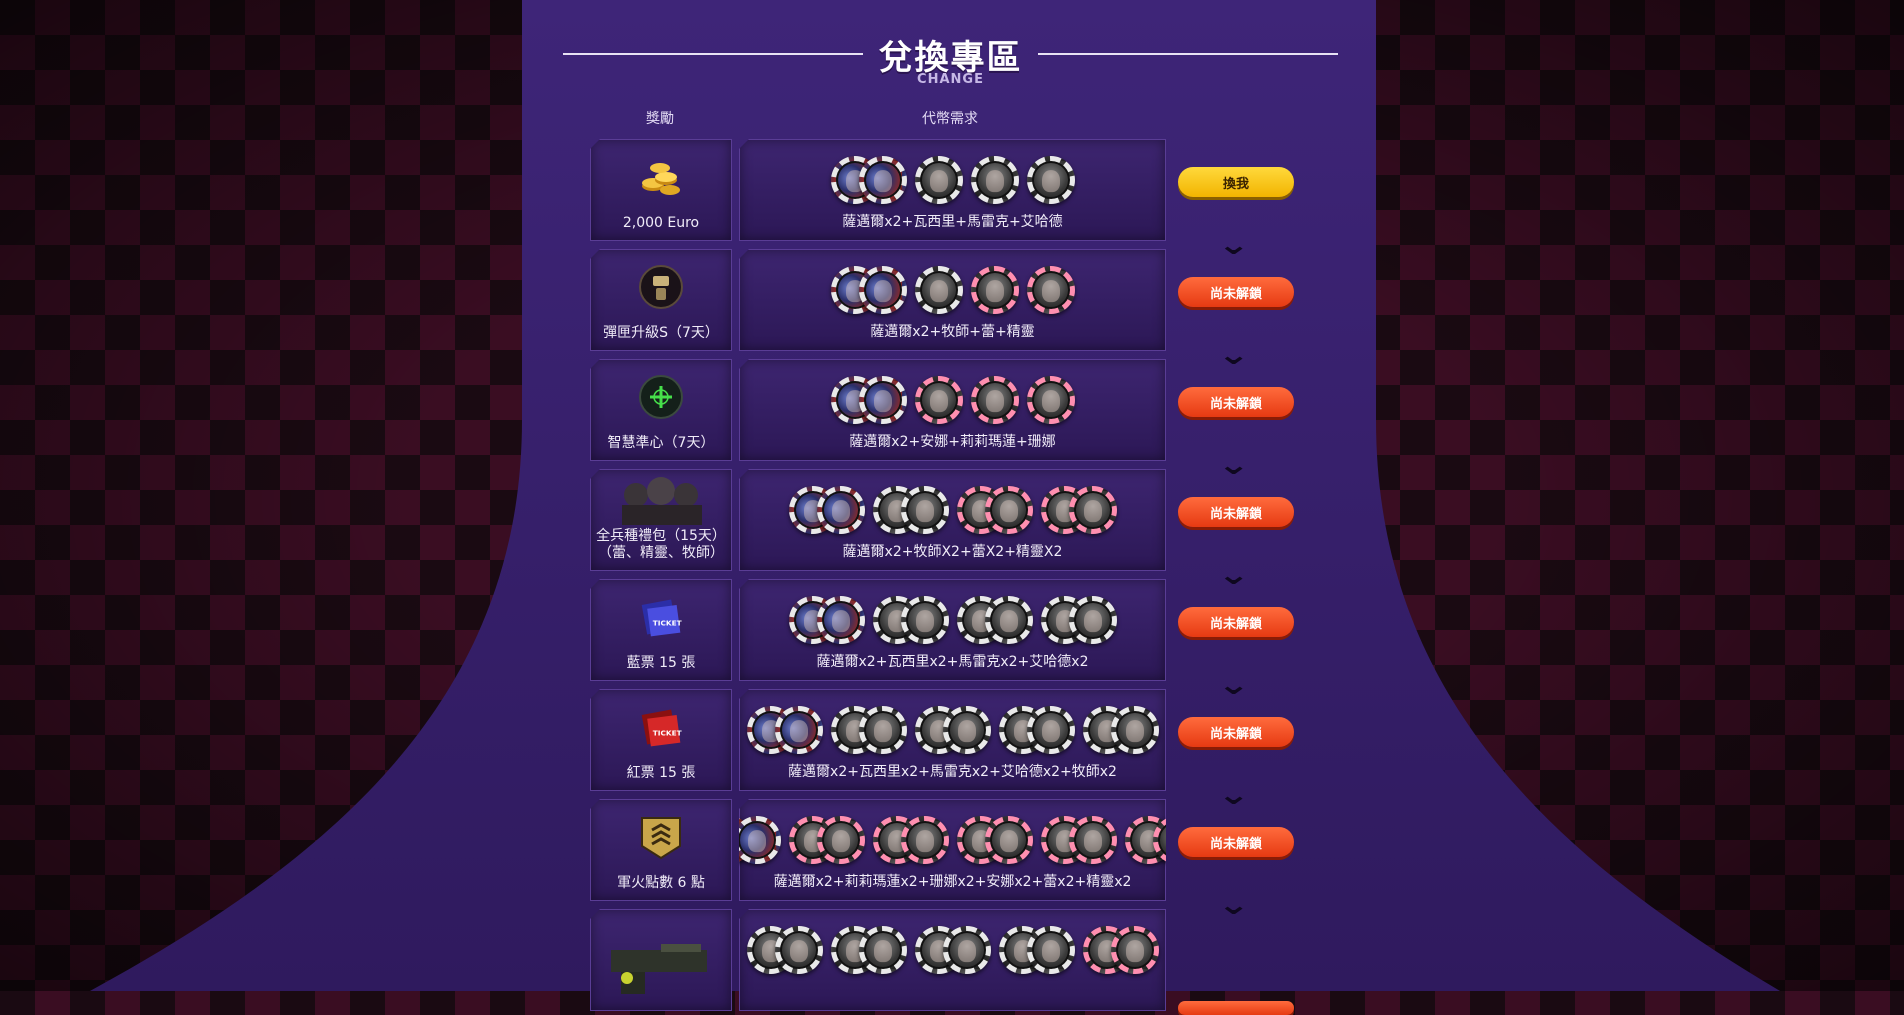  I want to click on reward-label: 全兵種禮包（15天） （蕾、精靈、牧師）, so click(661, 545).